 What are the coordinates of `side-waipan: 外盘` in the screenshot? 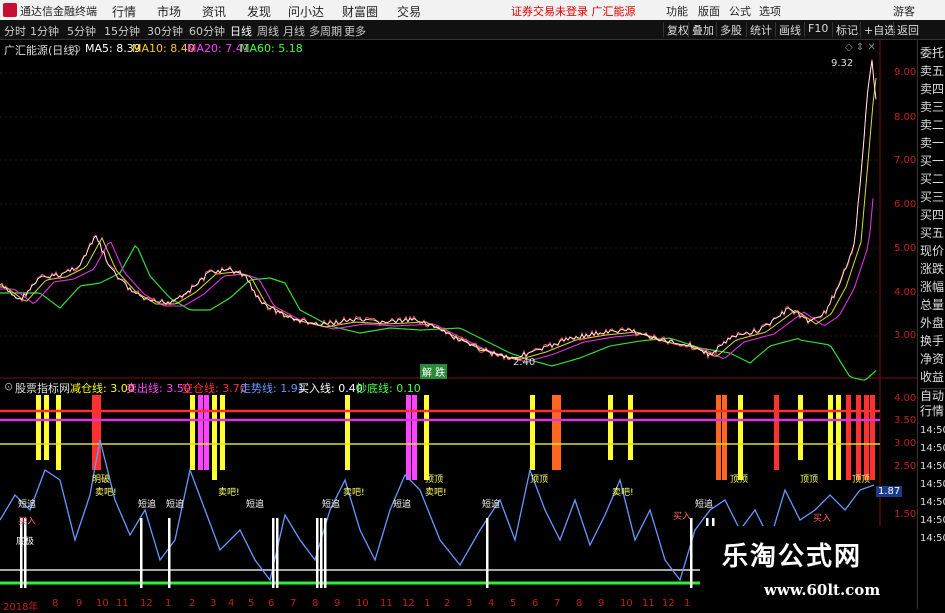 It's located at (932, 323).